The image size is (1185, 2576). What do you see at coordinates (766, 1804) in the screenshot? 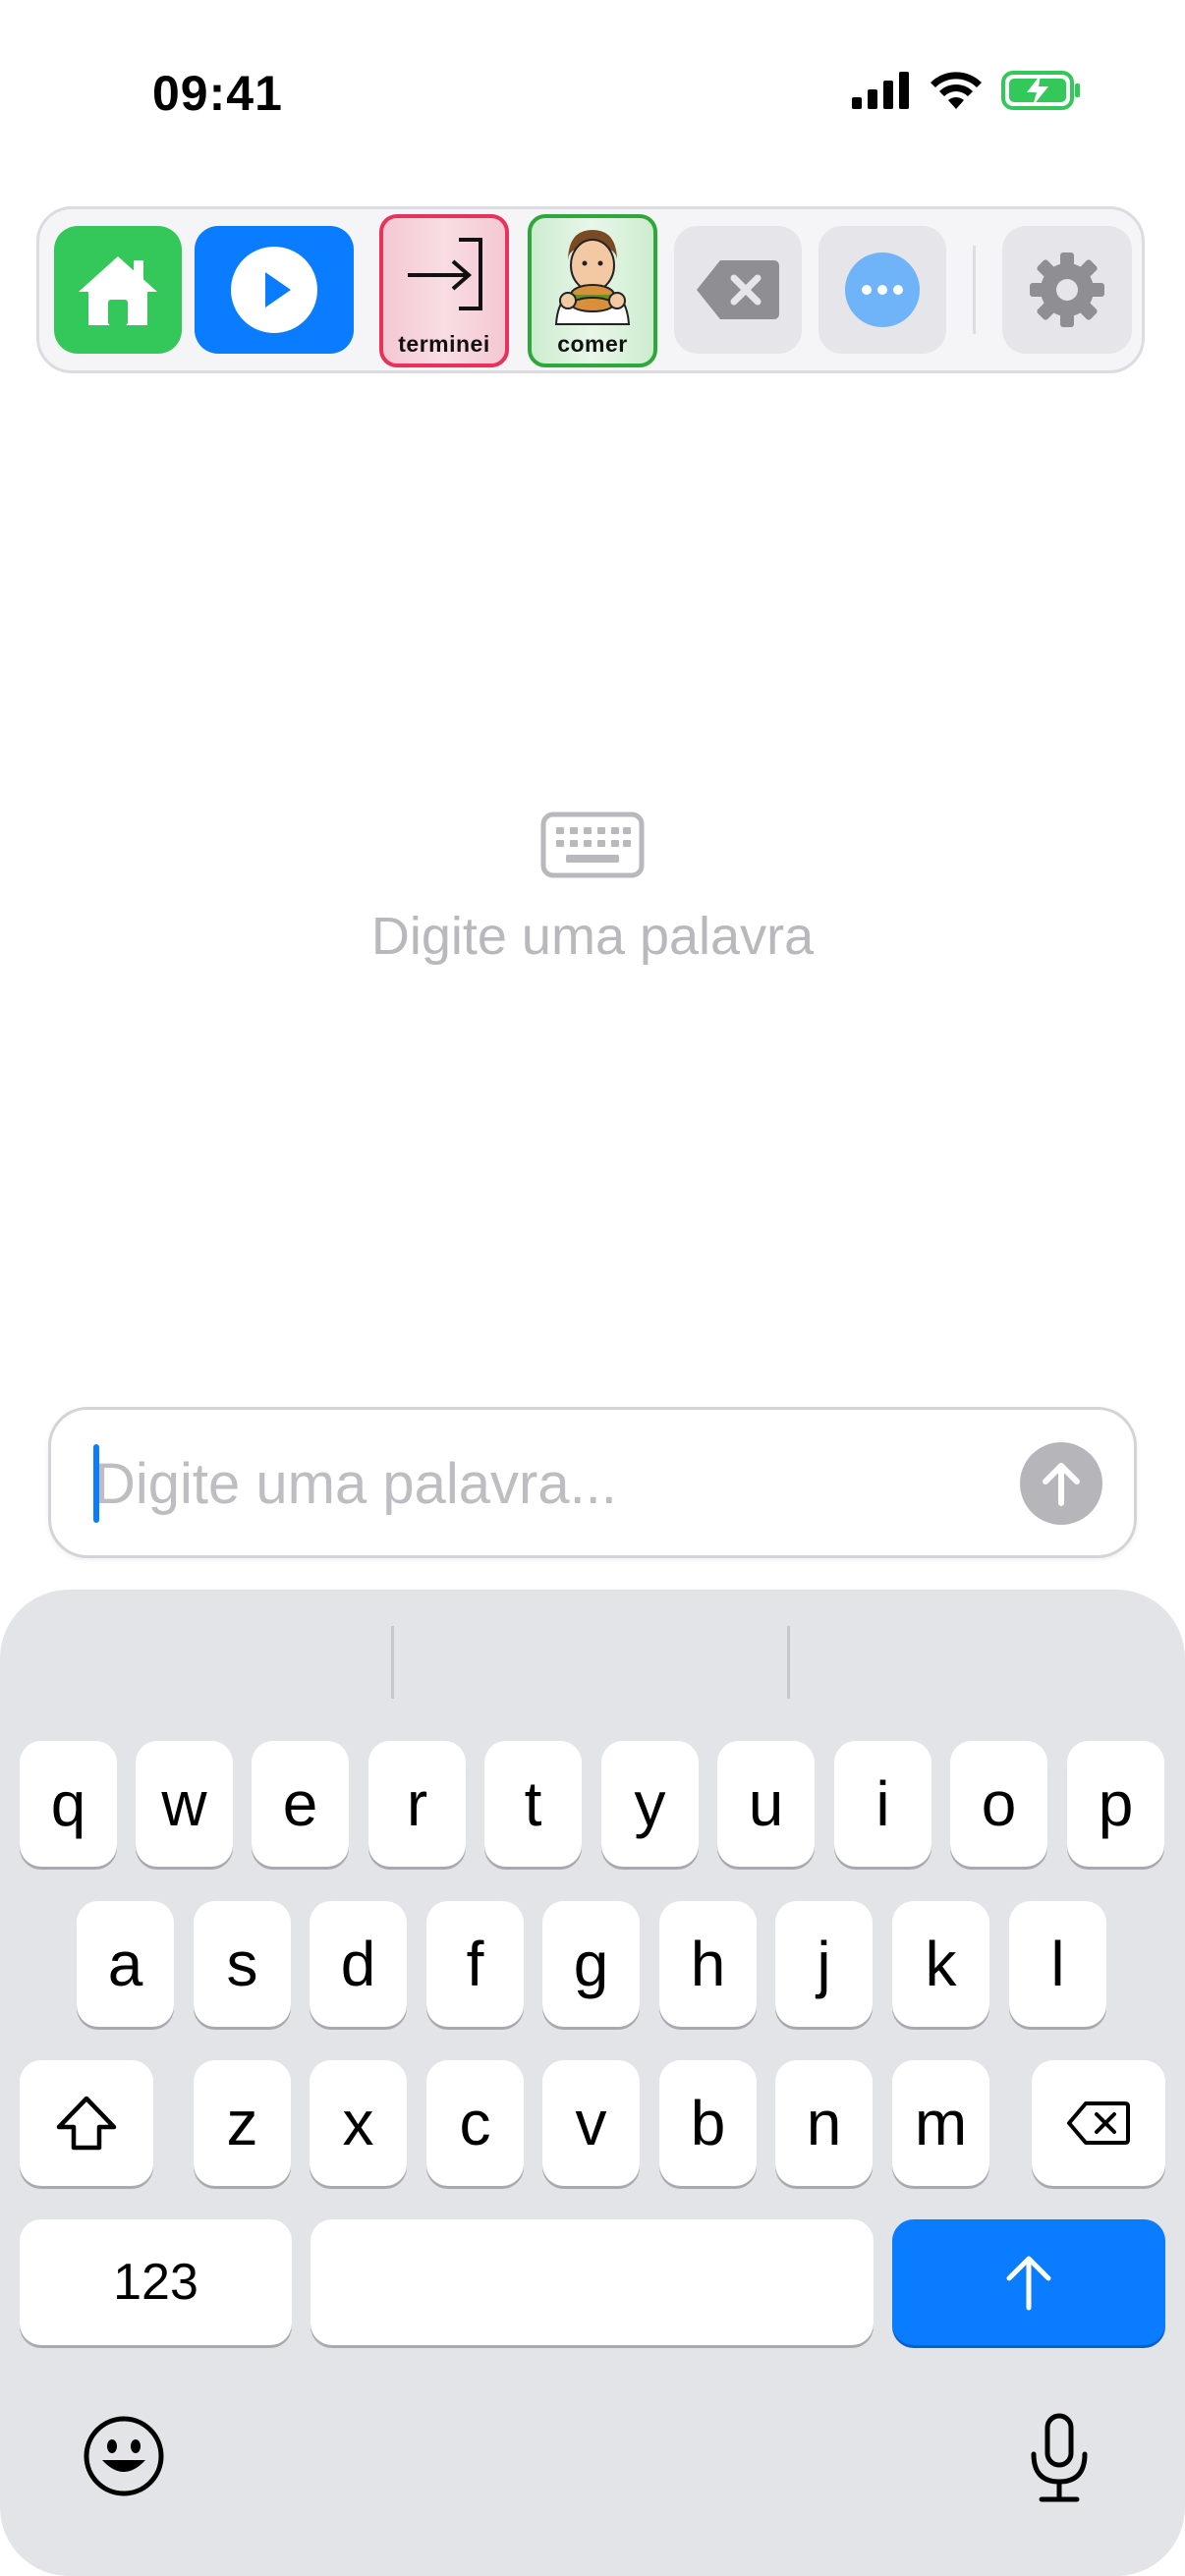
I see `key-u: u` at bounding box center [766, 1804].